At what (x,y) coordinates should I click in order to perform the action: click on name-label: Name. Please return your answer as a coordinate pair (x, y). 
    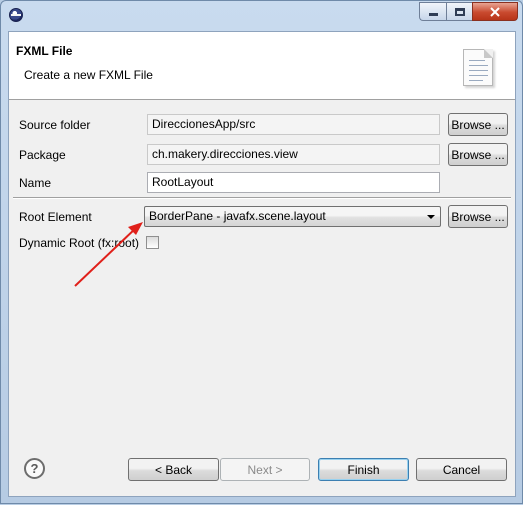
    Looking at the image, I should click on (35, 183).